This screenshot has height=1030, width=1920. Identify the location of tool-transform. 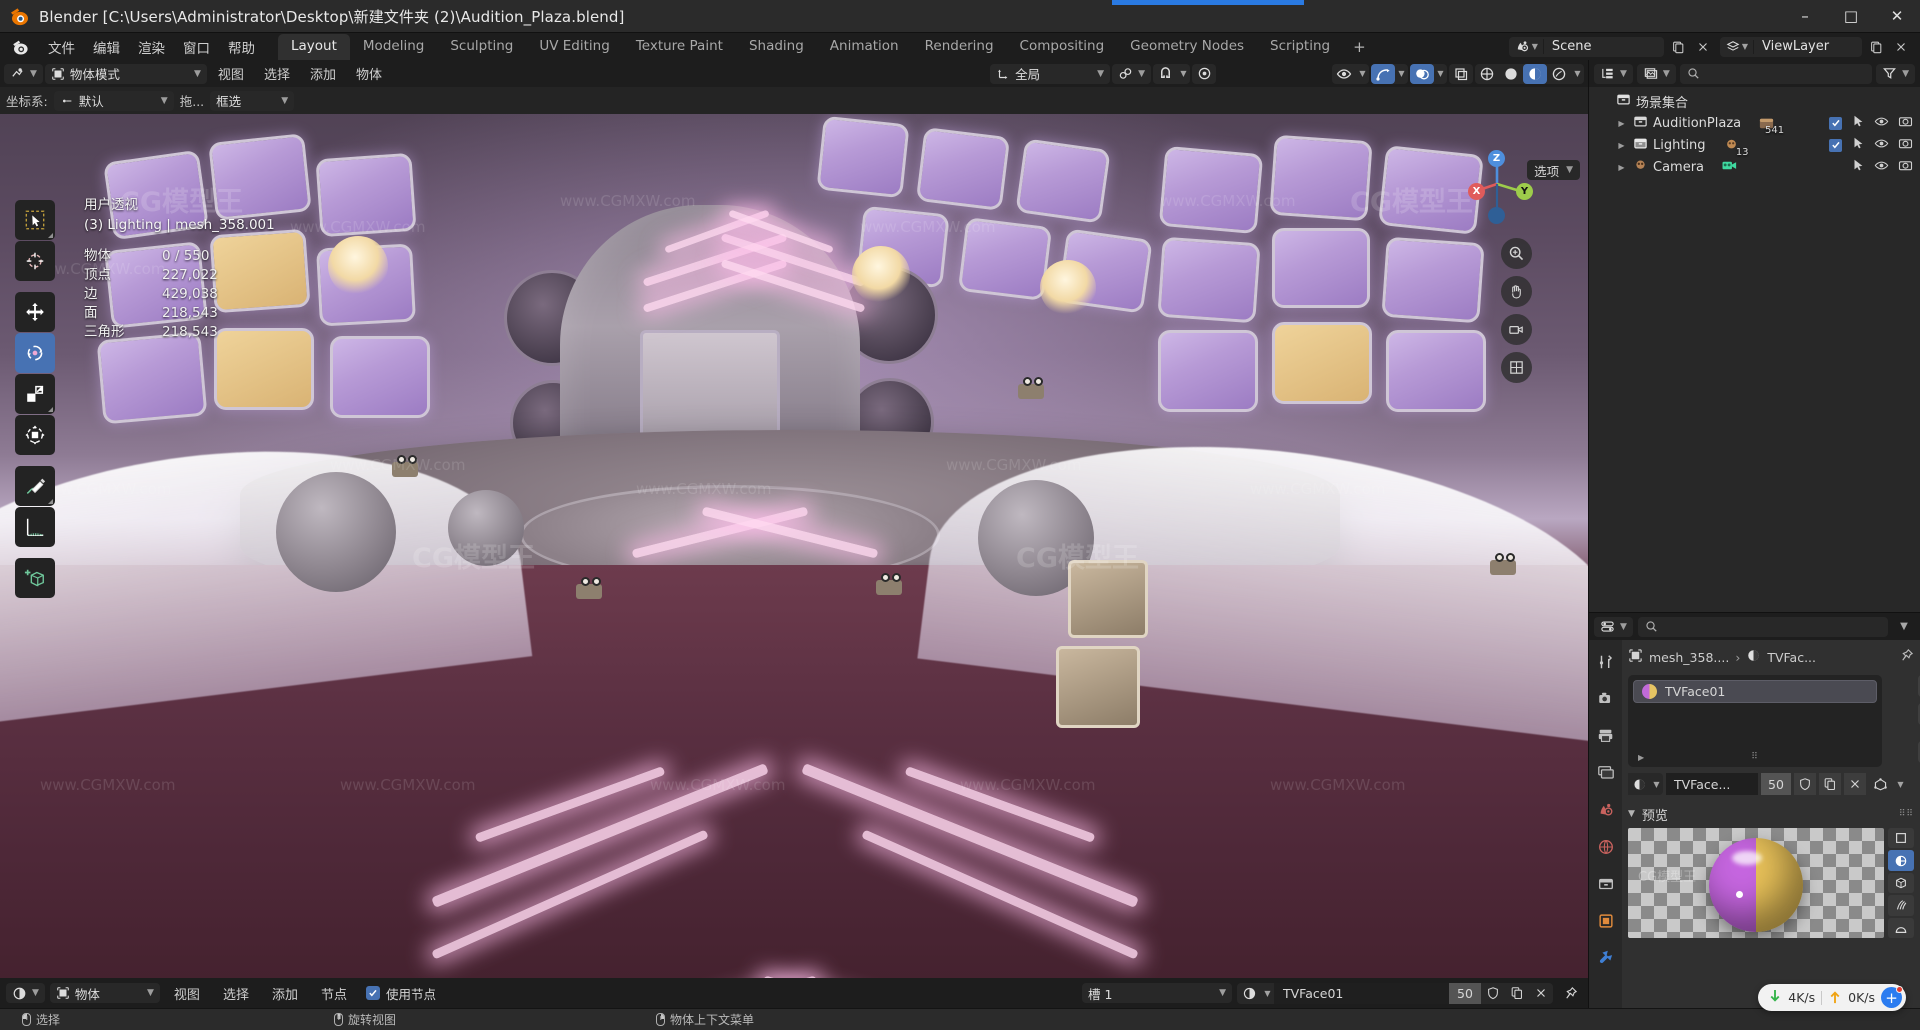
(35, 435).